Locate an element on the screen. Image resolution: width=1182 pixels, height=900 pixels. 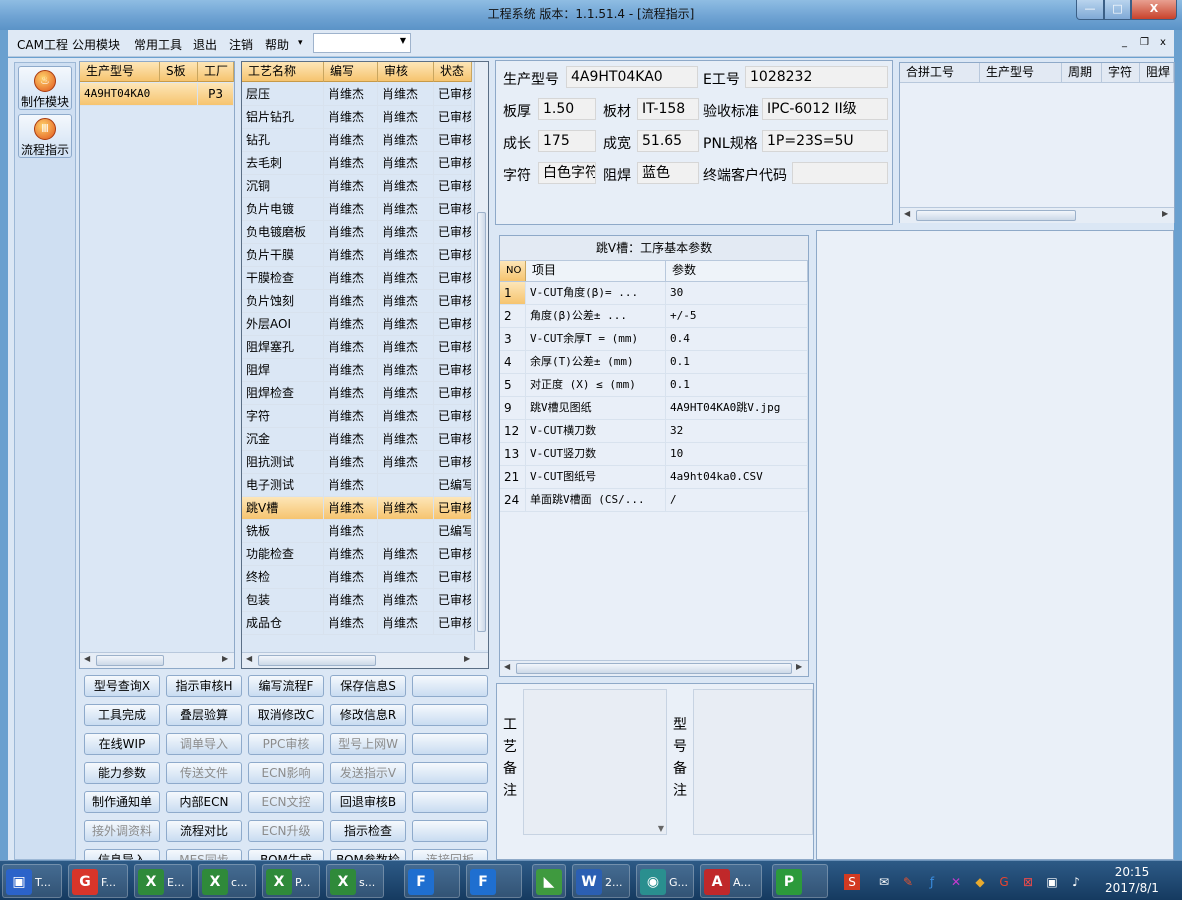
process-row: 字符 肖维杰 肖维杰 已审核 is located at coordinates (357, 416).